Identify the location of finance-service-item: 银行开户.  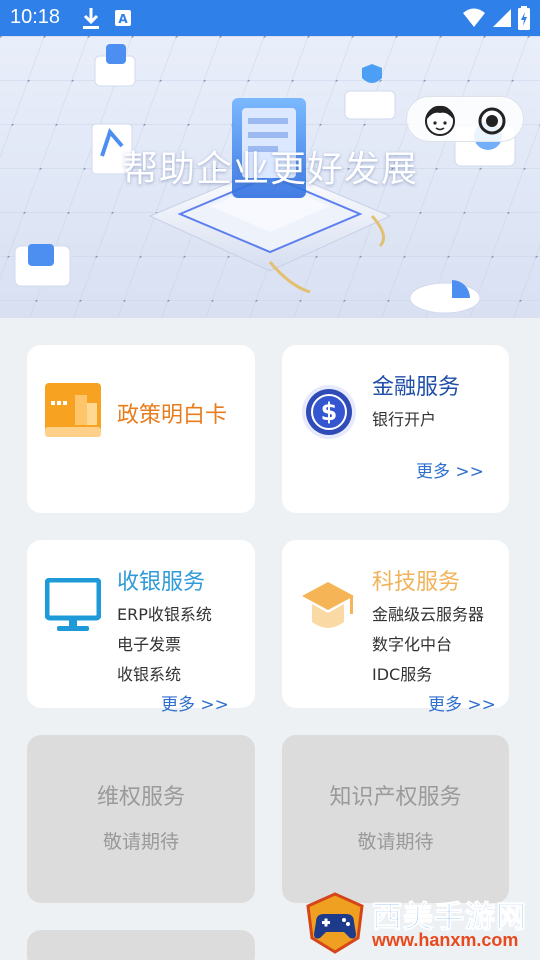
(404, 418).